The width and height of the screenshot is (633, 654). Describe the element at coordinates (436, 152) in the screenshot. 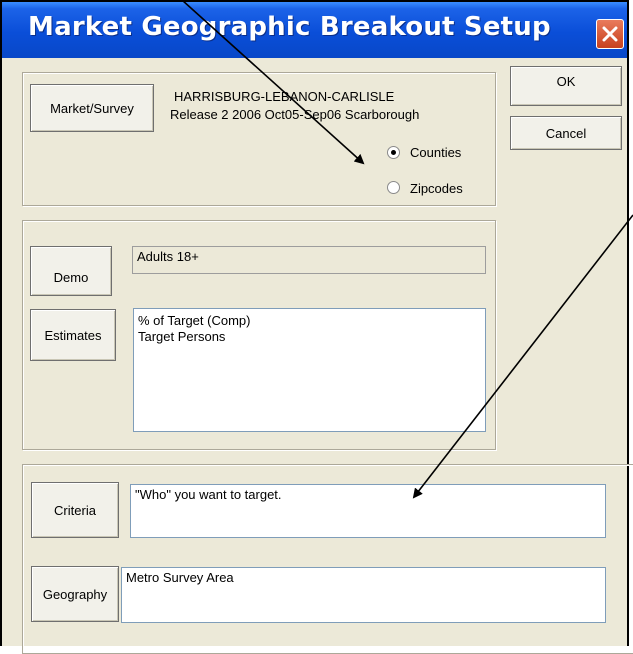

I see `counties-label: Counties` at that location.